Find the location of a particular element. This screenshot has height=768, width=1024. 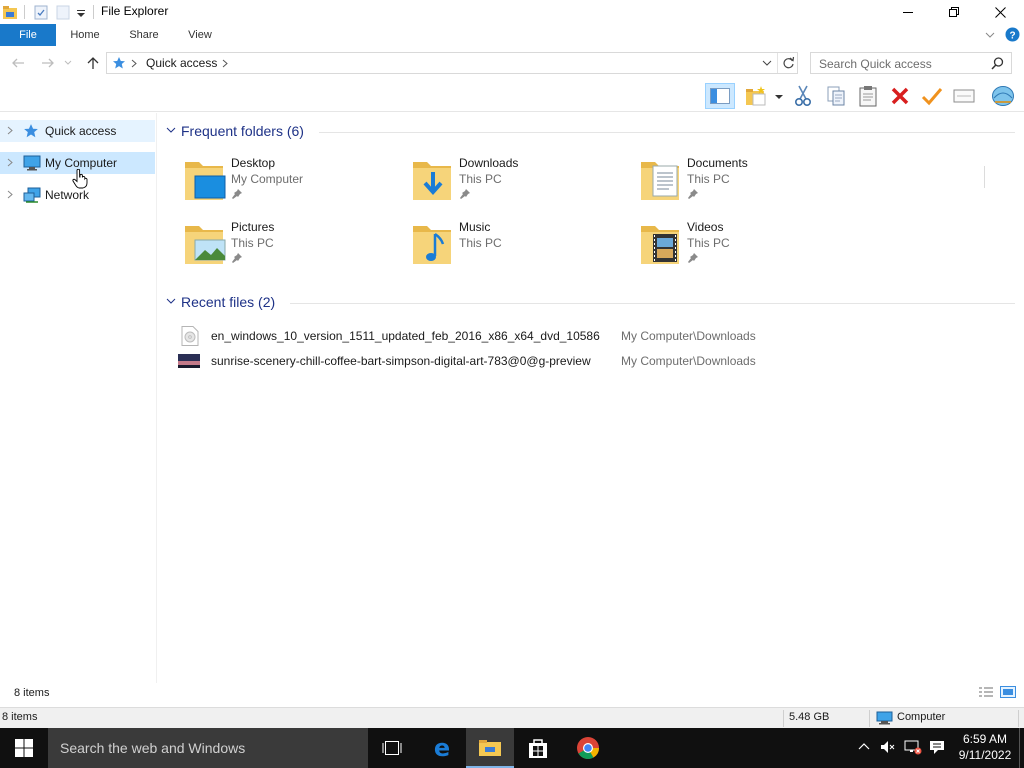

tab-file: File is located at coordinates (28, 35).